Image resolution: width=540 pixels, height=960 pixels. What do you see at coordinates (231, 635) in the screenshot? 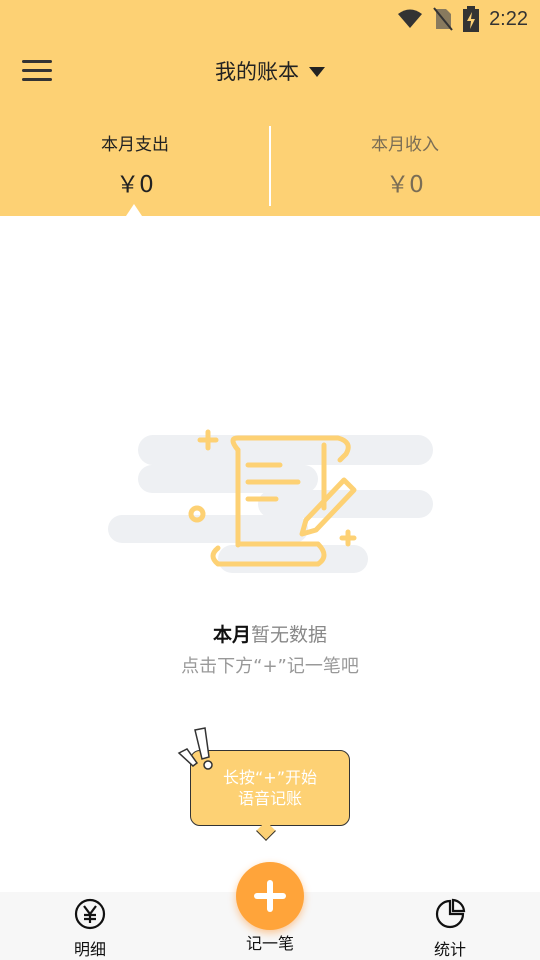
I see `empty-title-strong: 本月` at bounding box center [231, 635].